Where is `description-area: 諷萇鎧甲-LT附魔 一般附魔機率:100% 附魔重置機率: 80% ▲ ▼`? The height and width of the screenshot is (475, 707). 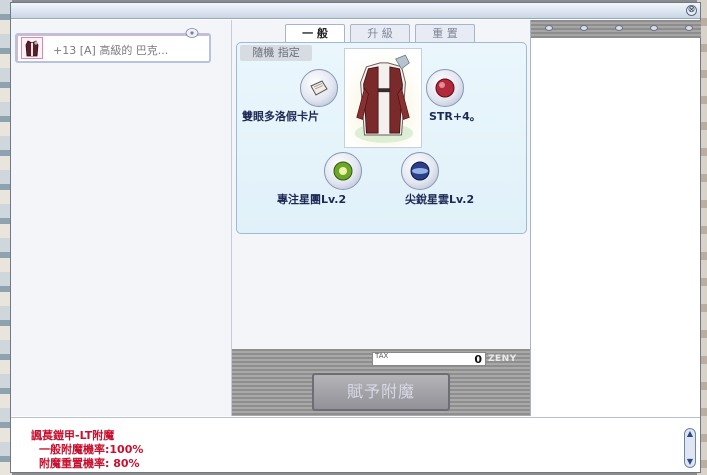
description-area: 諷萇鎧甲-LT附魔 一般附魔機率:100% 附魔重置機率: 80% ▲ ▼ is located at coordinates (355, 444).